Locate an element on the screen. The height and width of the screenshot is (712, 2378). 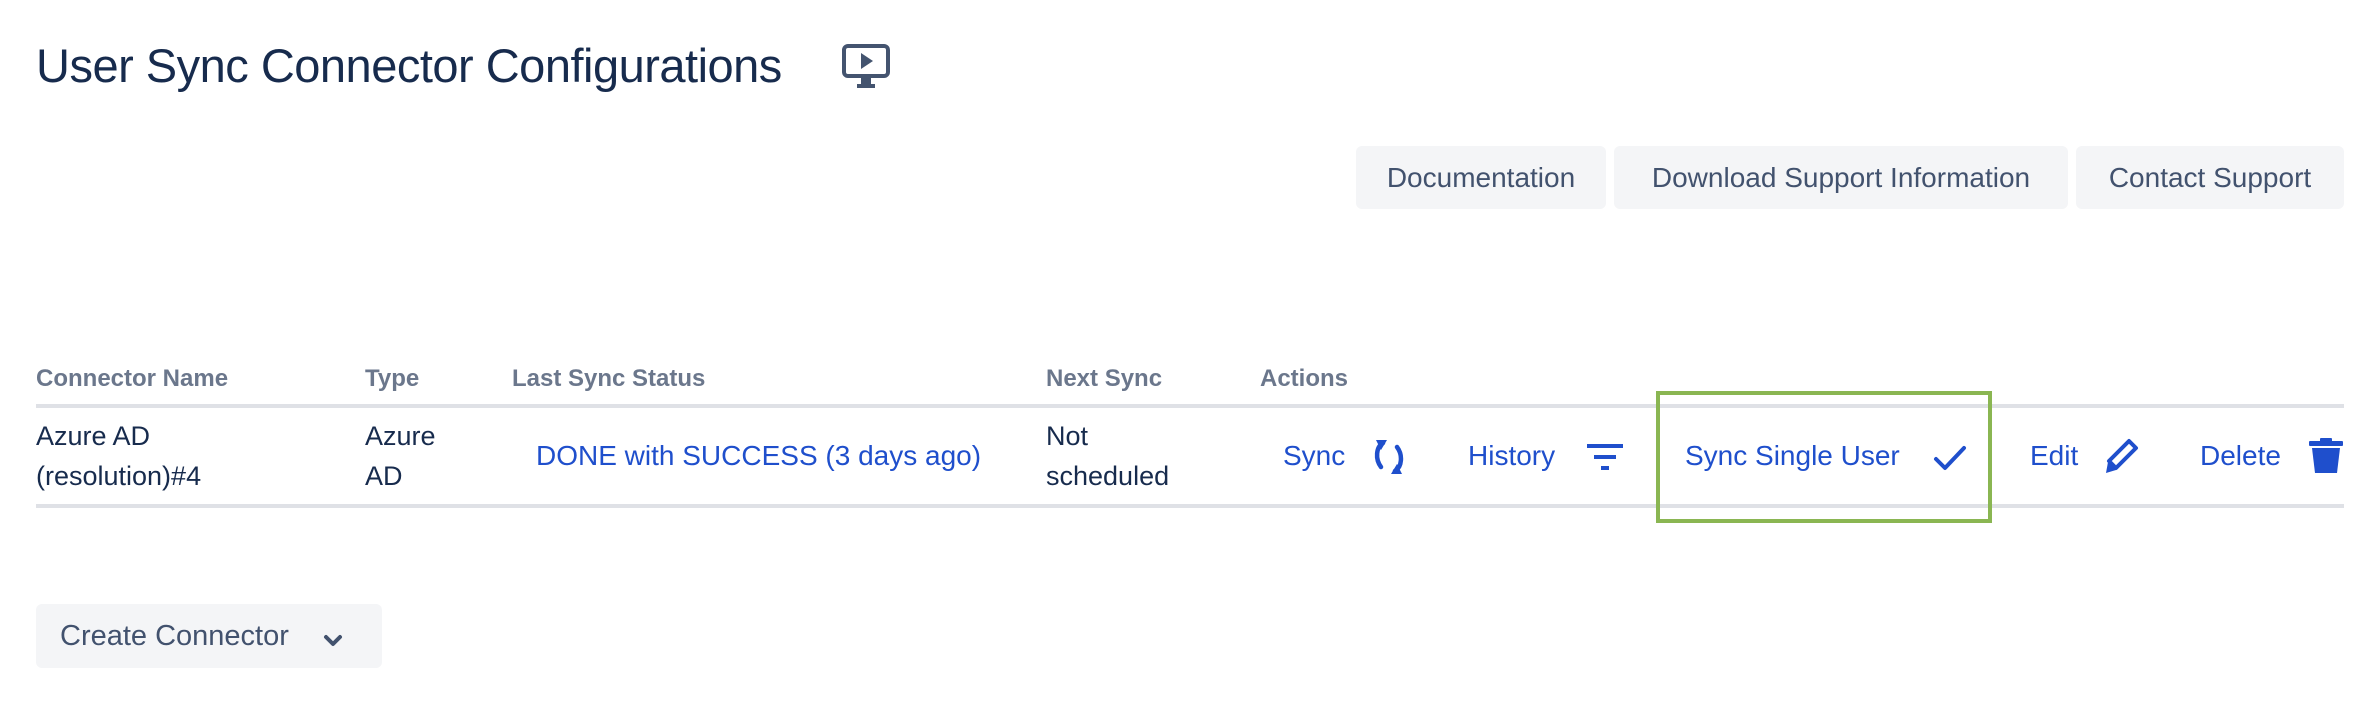
connector-name-cell: Azure AD (resolution)#4 is located at coordinates (118, 456).